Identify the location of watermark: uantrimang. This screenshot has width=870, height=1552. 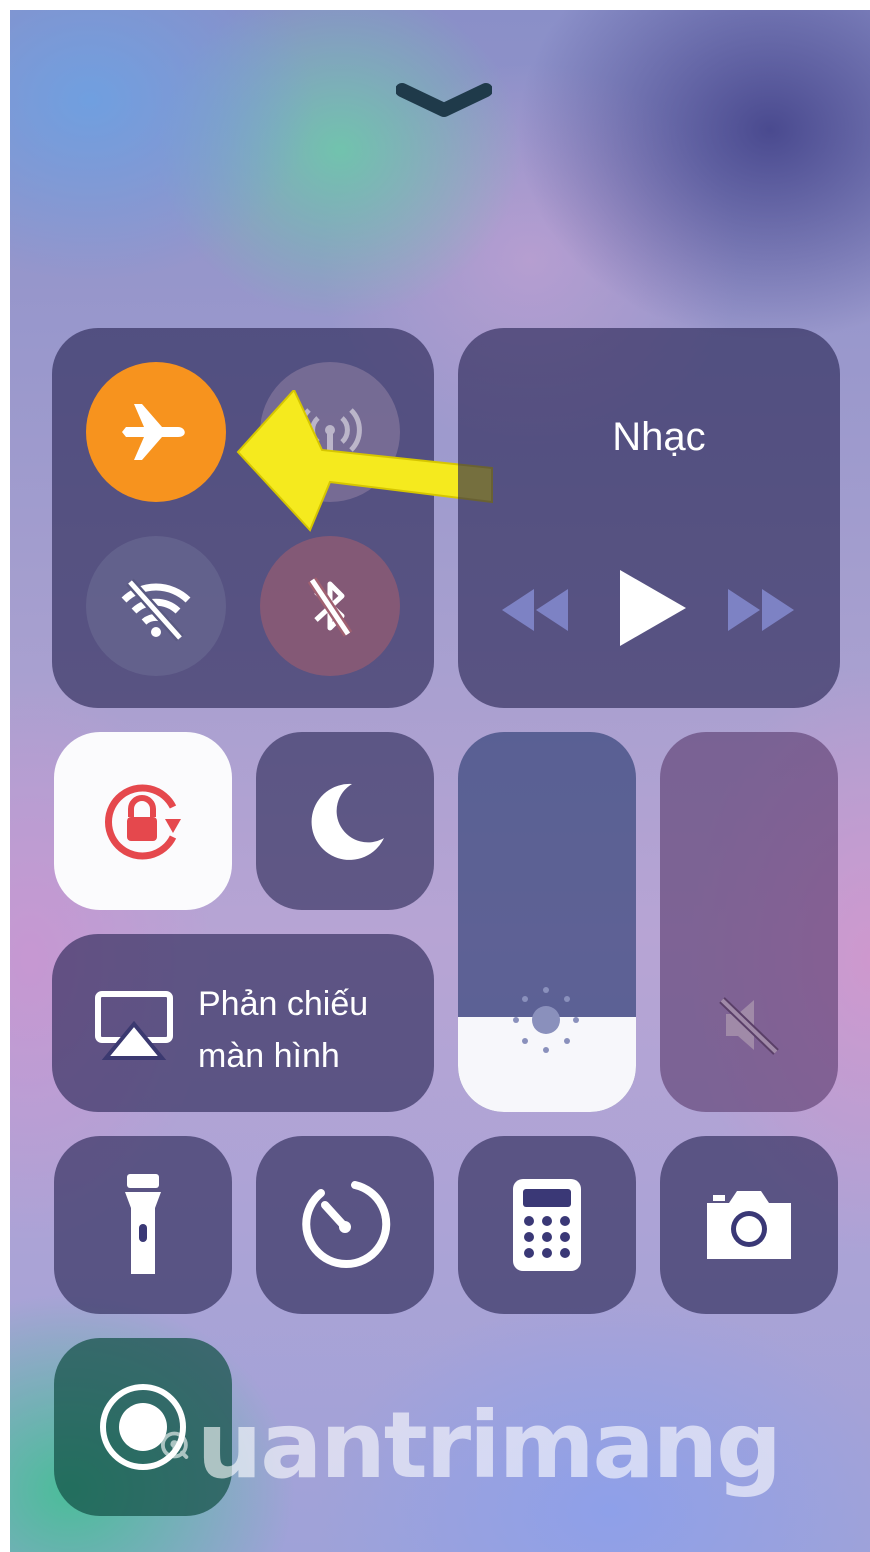
(471, 1445).